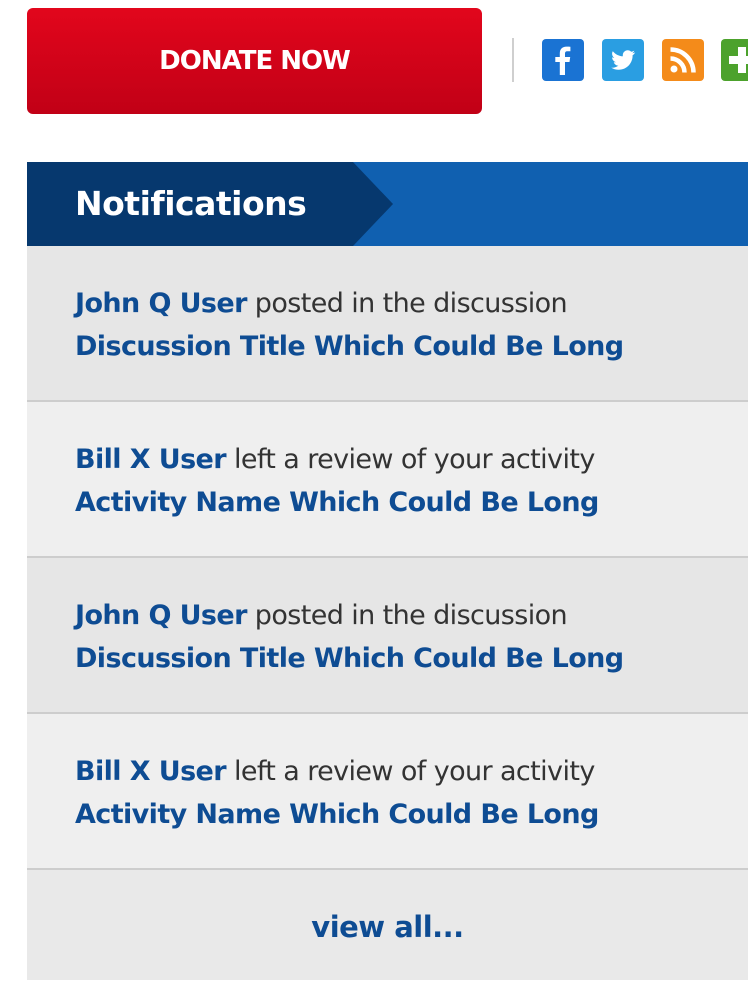  What do you see at coordinates (683, 60) in the screenshot?
I see `rss-icon` at bounding box center [683, 60].